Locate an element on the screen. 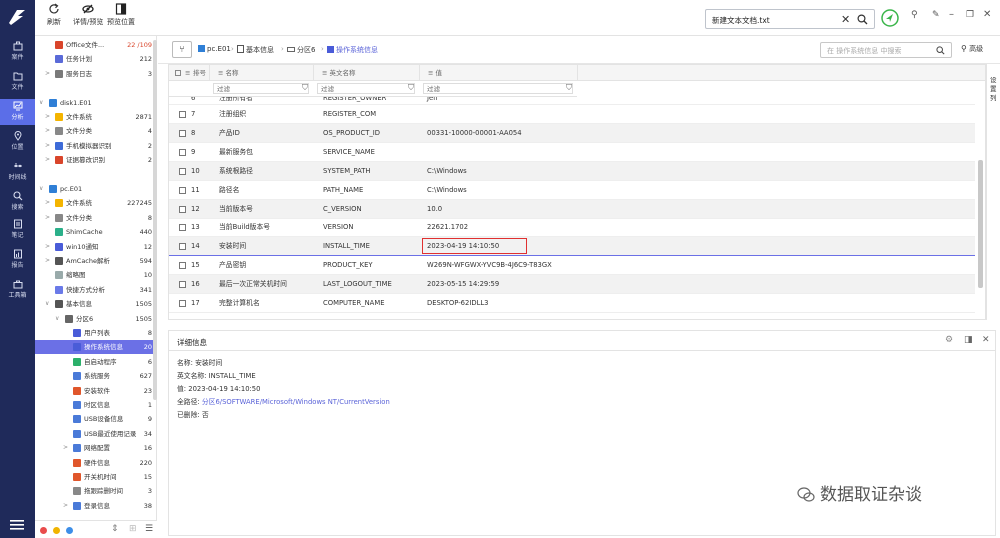 The height and width of the screenshot is (538, 1000). tree-item: 硬件信息 220 is located at coordinates (95, 463).